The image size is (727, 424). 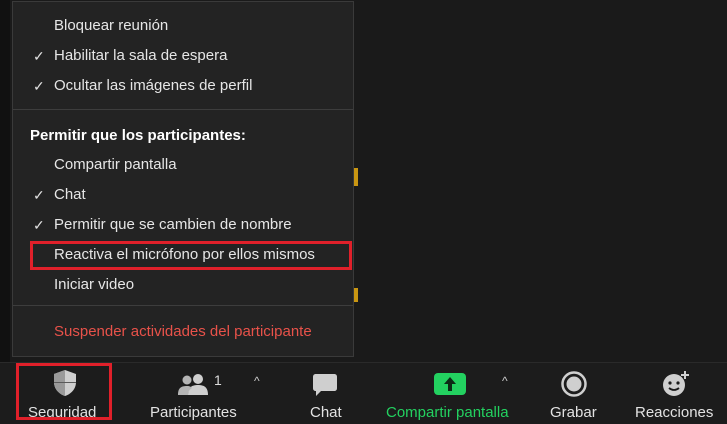 I want to click on share-screen-label: Compartir pantalla, so click(x=447, y=412).